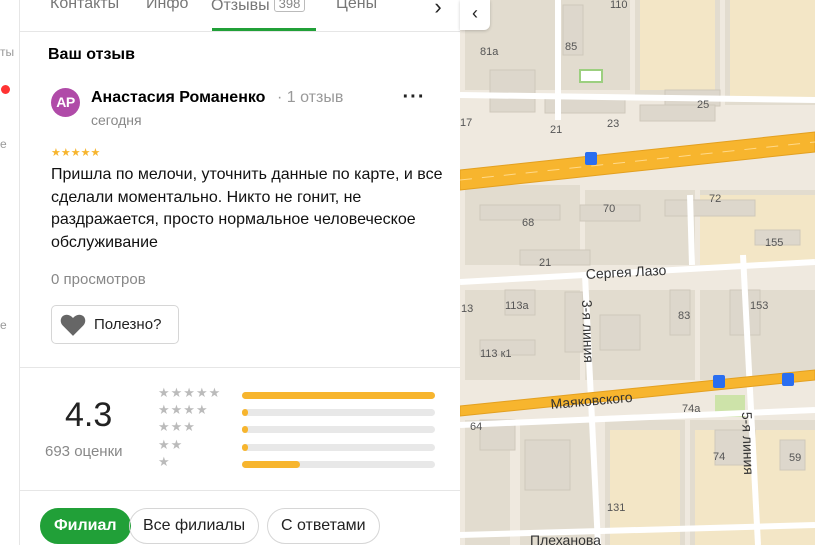 Image resolution: width=815 pixels, height=545 pixels. What do you see at coordinates (167, 6) in the screenshot?
I see `tab-info: Инфо` at bounding box center [167, 6].